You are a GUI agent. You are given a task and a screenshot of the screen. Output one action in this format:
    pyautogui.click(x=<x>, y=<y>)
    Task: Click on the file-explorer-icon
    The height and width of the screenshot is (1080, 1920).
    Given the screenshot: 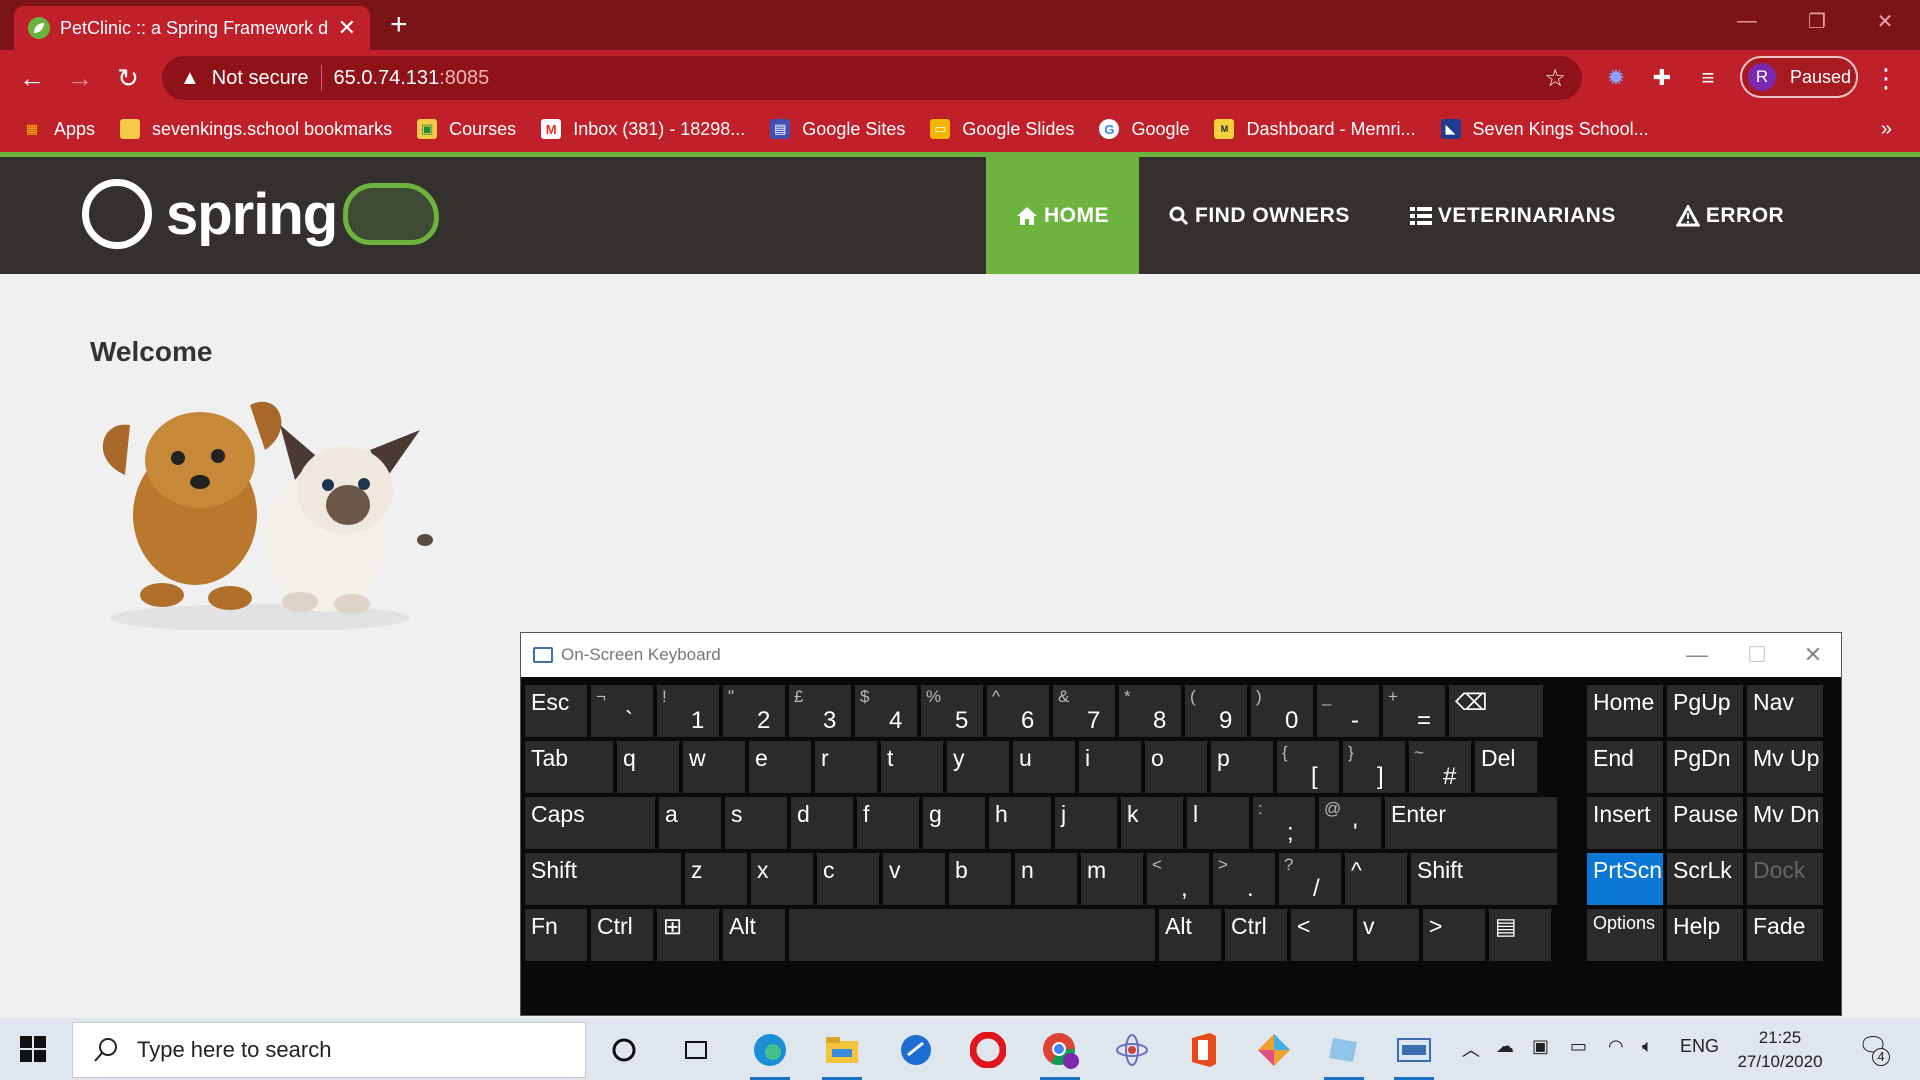 What is the action you would take?
    pyautogui.click(x=842, y=1053)
    